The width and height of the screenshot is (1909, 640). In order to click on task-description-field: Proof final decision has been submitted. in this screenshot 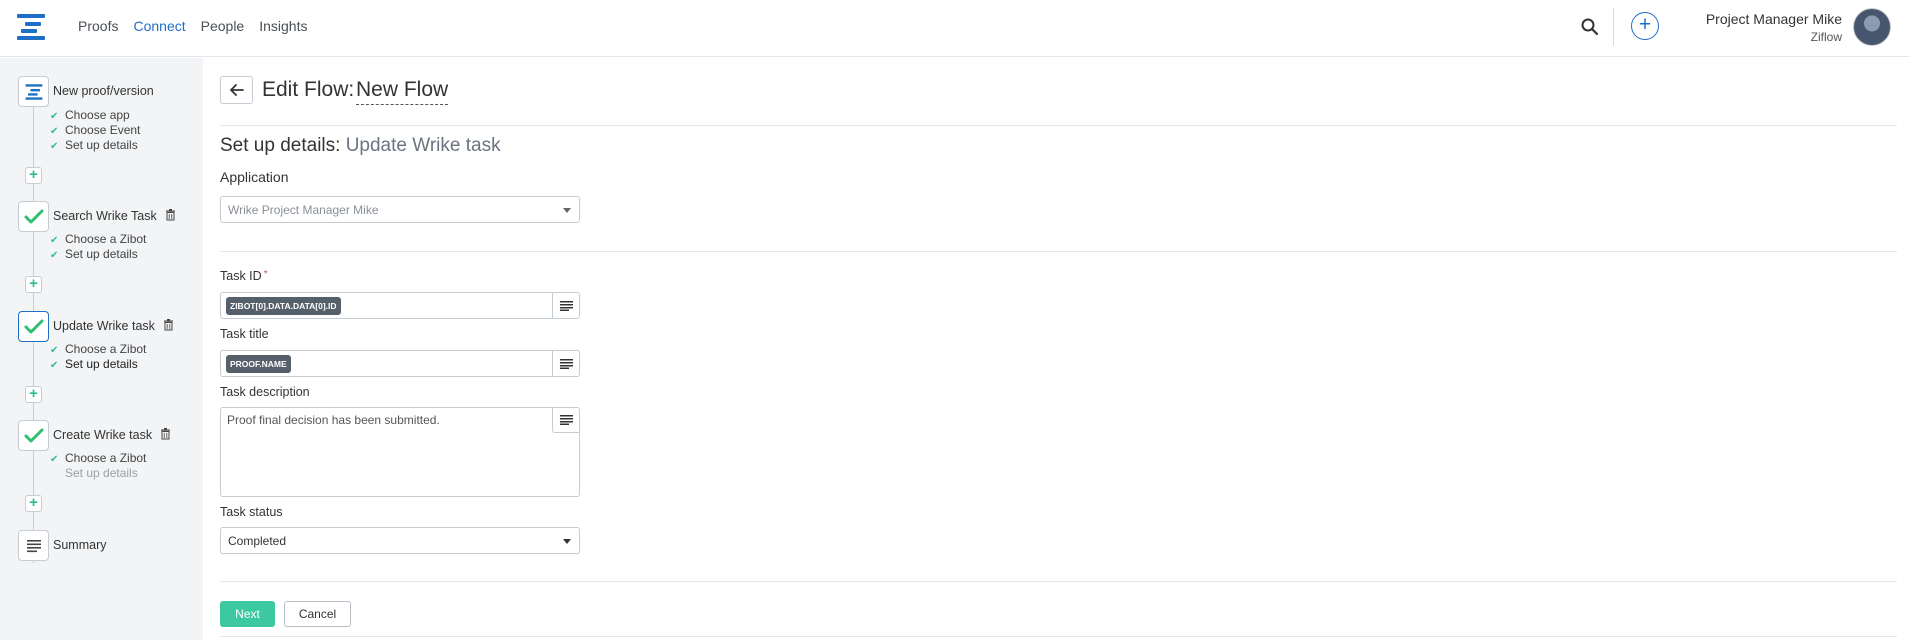, I will do `click(400, 452)`.